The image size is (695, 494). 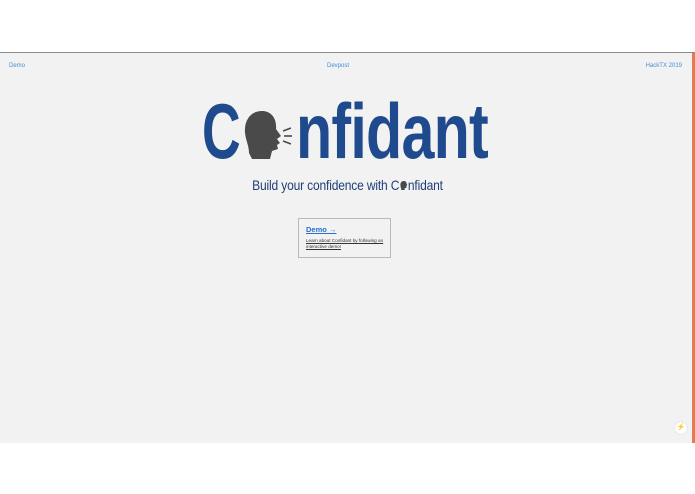 What do you see at coordinates (425, 185) in the screenshot?
I see `tagline-text-end: nfidant` at bounding box center [425, 185].